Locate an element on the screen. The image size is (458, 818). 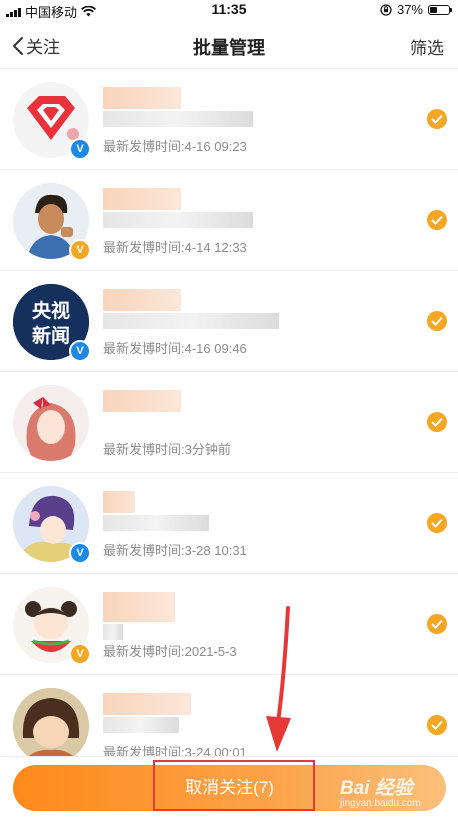
watermark-brand: Bai 经验 is located at coordinates (376, 788).